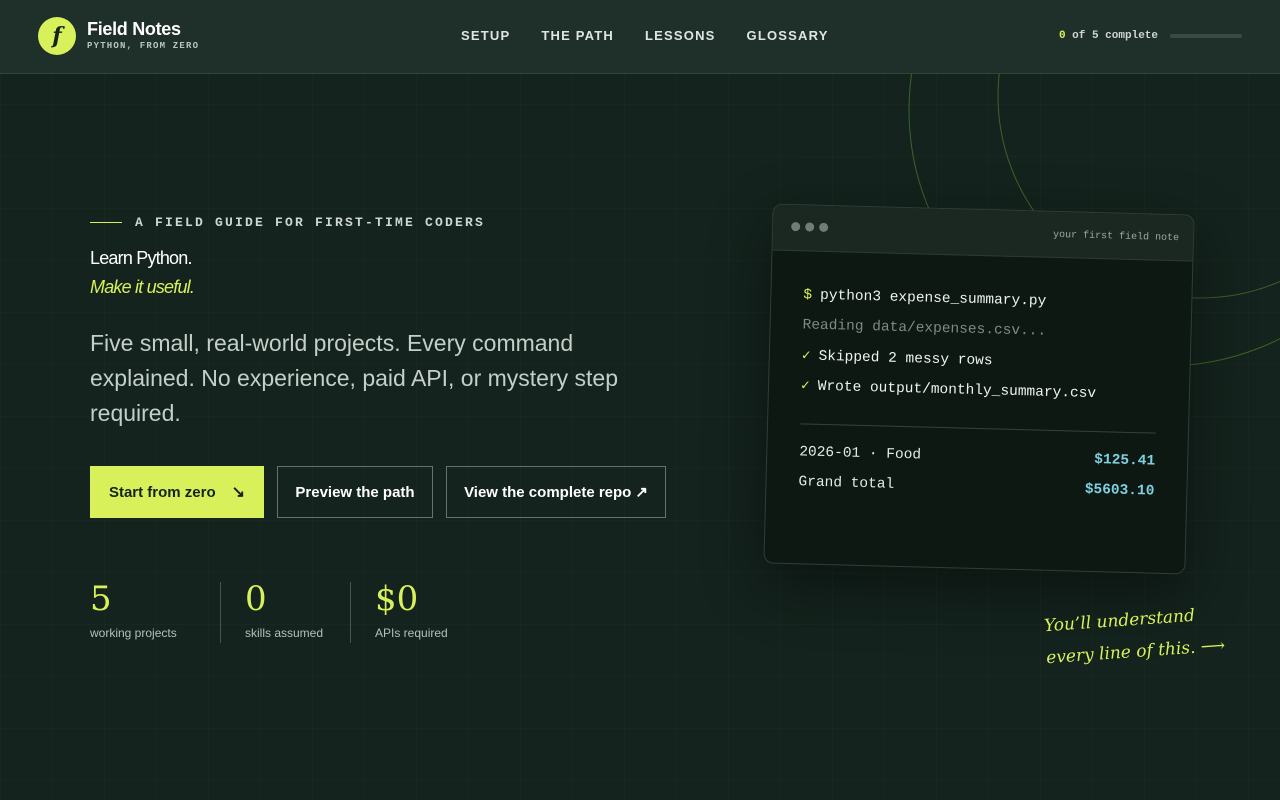 This screenshot has width=1280, height=800. Describe the element at coordinates (134, 29) in the screenshot. I see `brand-name: Field Notes` at that location.